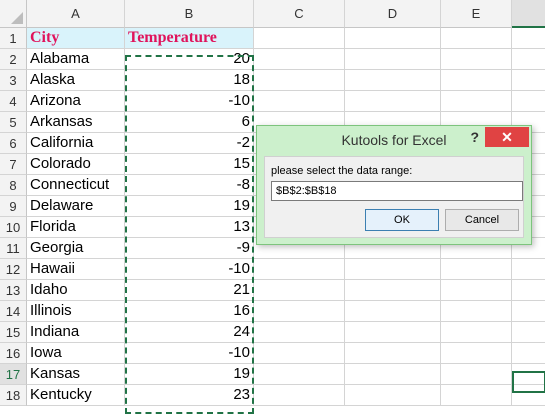 This screenshot has width=545, height=419. I want to click on row-header-9: 9, so click(13, 206).